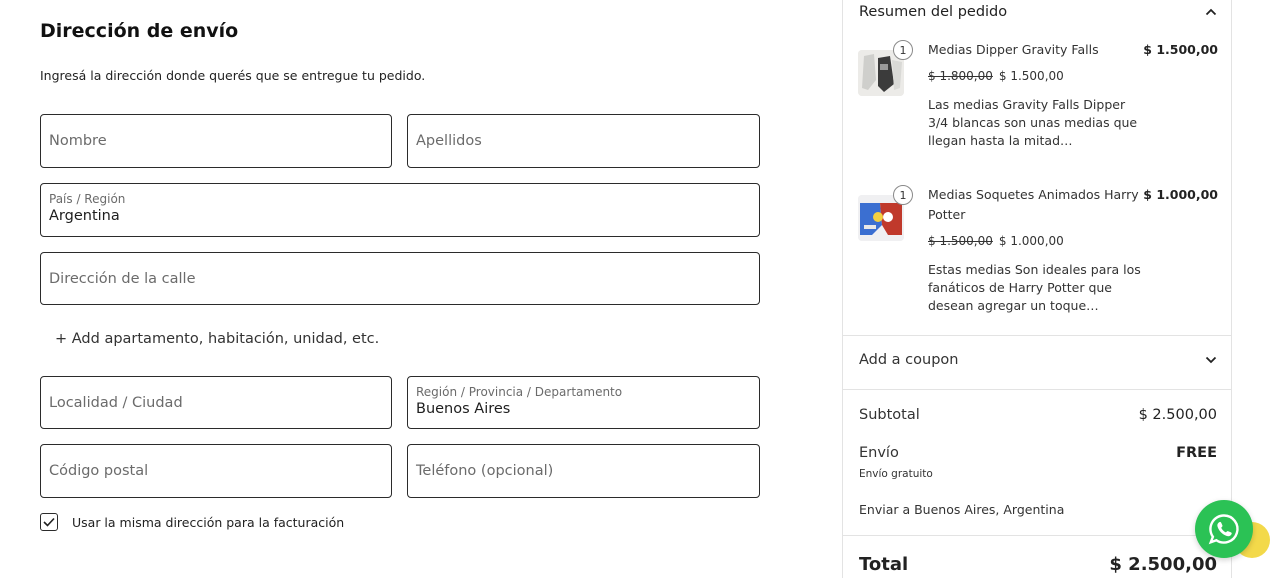 The width and height of the screenshot is (1280, 578). I want to click on state-value: Buenos Aires, so click(463, 409).